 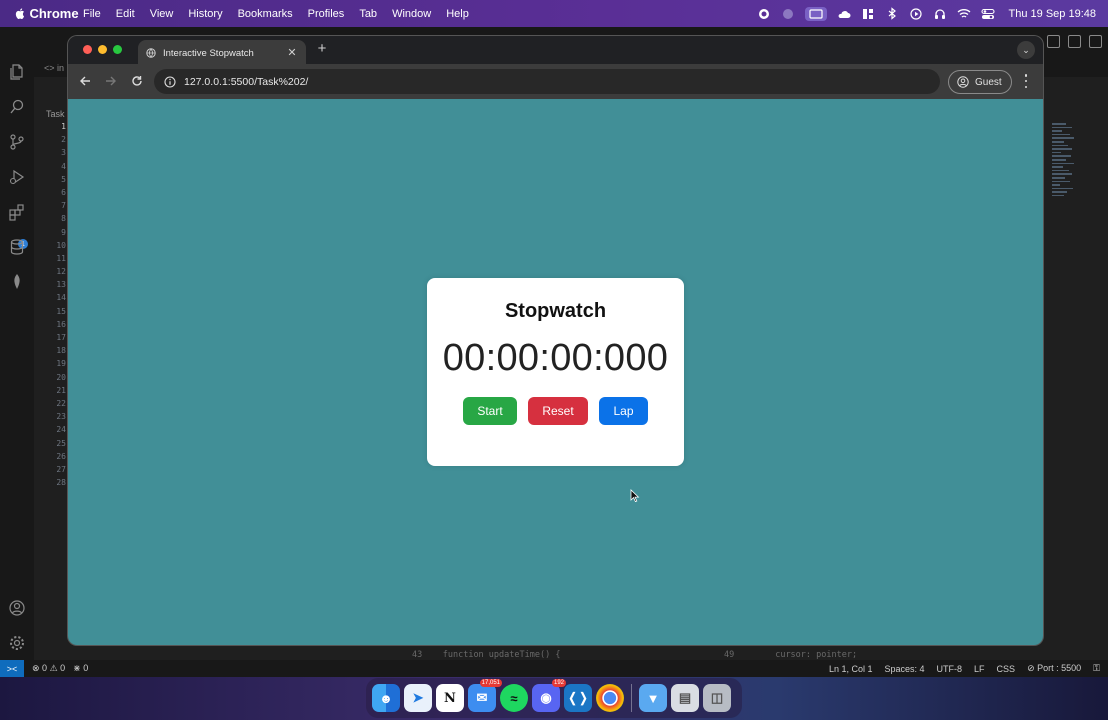 I want to click on stopwatch-controls: Start Reset Lap, so click(x=555, y=411).